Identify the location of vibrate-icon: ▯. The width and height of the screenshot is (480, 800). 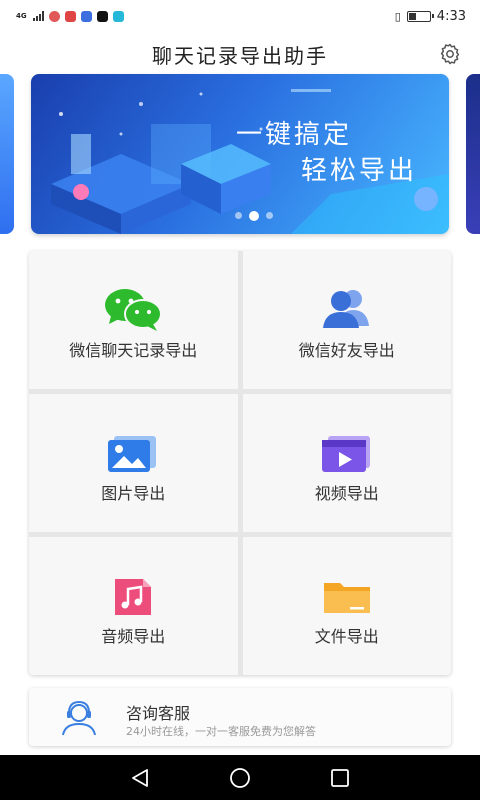
(397, 16).